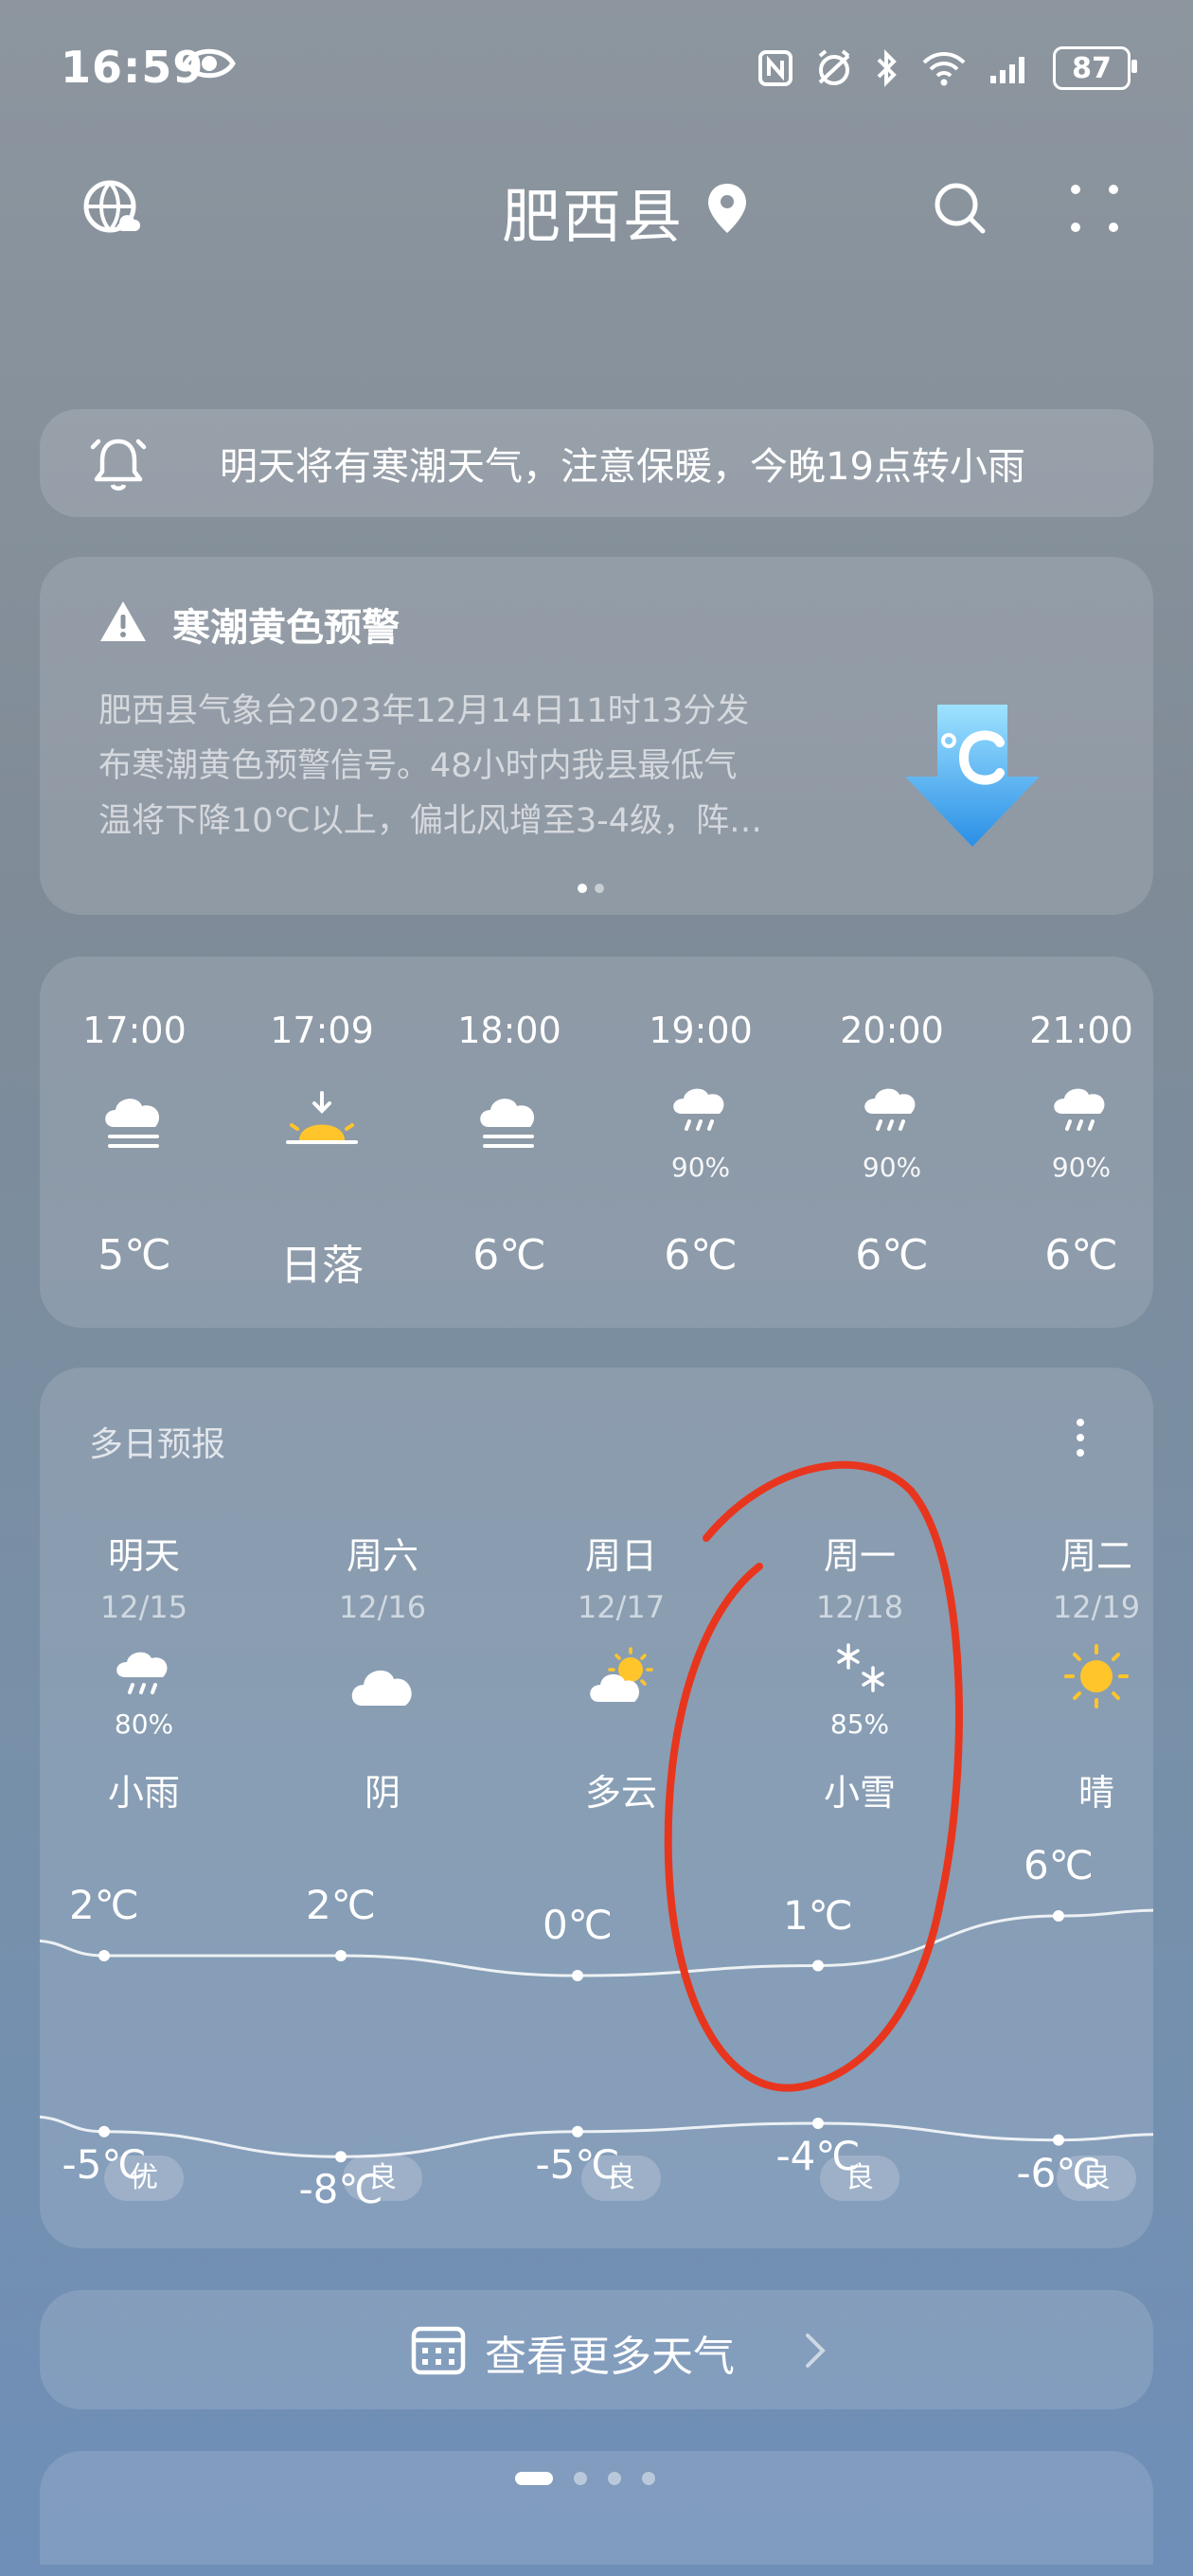  I want to click on notice-text: 明天将有寒潮天气，注意保暖，今晚19点转小雨, so click(622, 467).